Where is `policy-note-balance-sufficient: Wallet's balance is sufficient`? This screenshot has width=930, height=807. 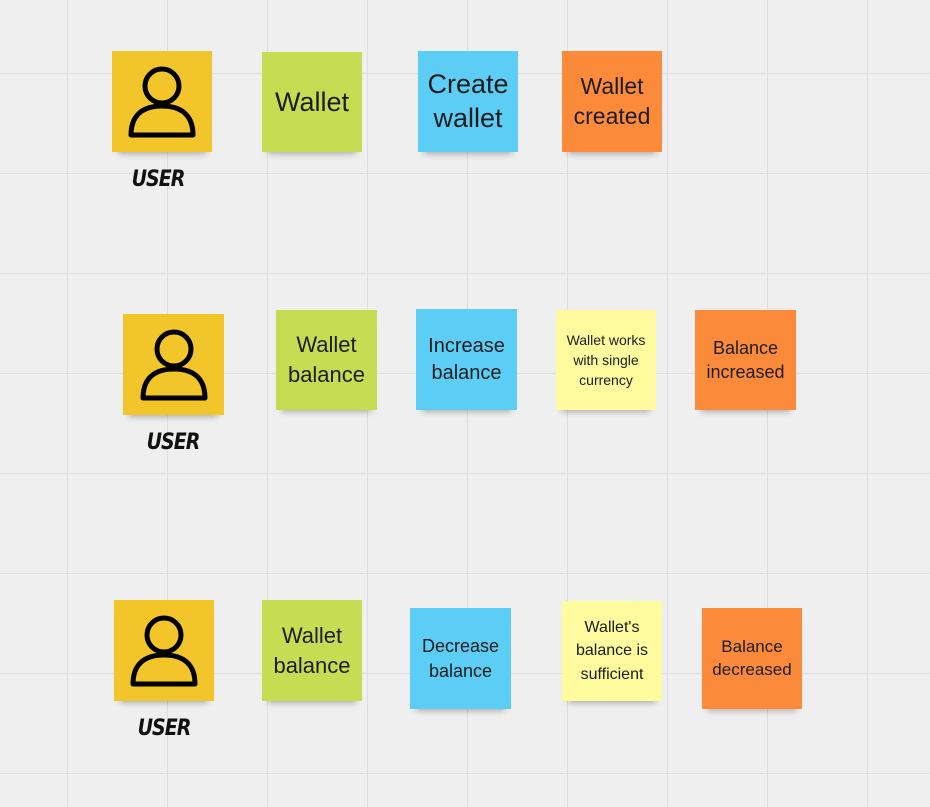 policy-note-balance-sufficient: Wallet's balance is sufficient is located at coordinates (612, 651).